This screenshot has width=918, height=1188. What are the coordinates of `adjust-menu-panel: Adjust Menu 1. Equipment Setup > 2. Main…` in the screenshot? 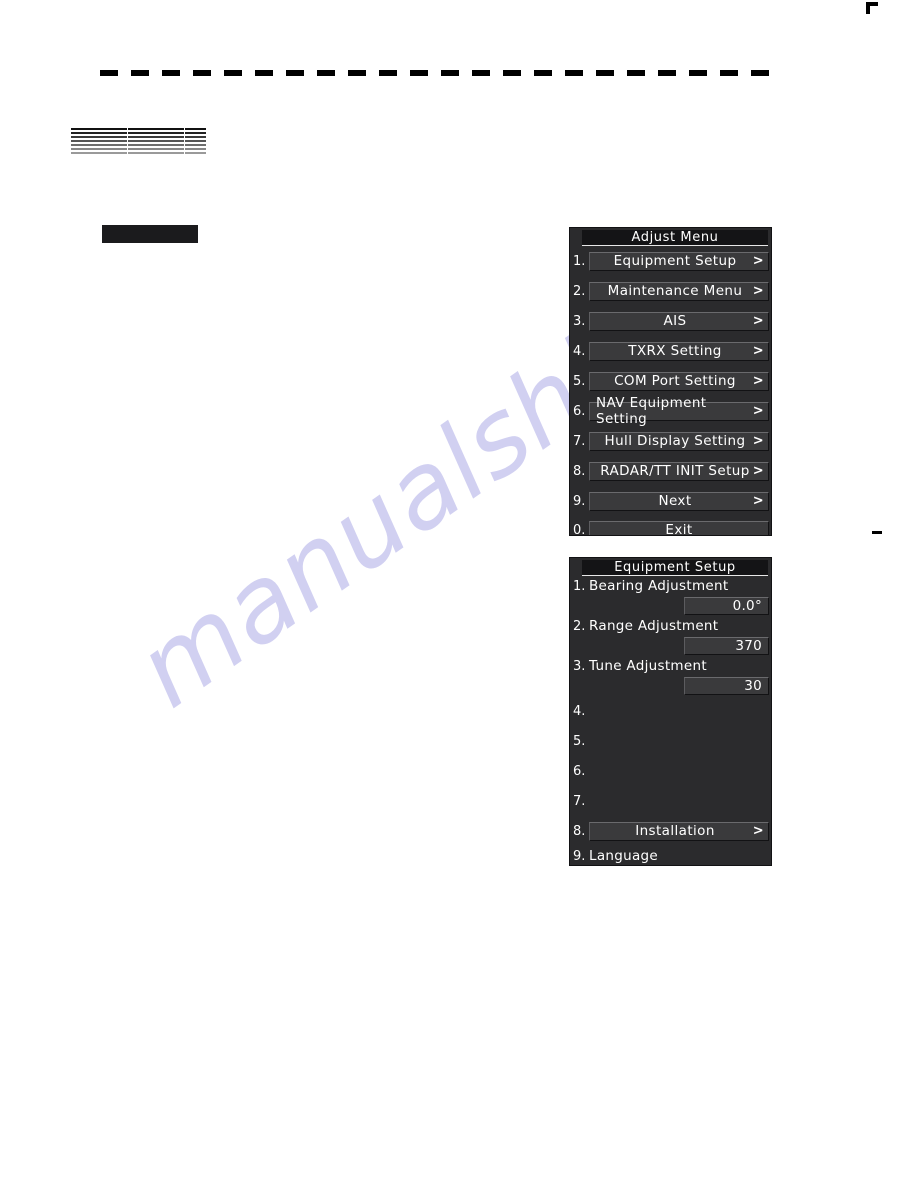 It's located at (670, 381).